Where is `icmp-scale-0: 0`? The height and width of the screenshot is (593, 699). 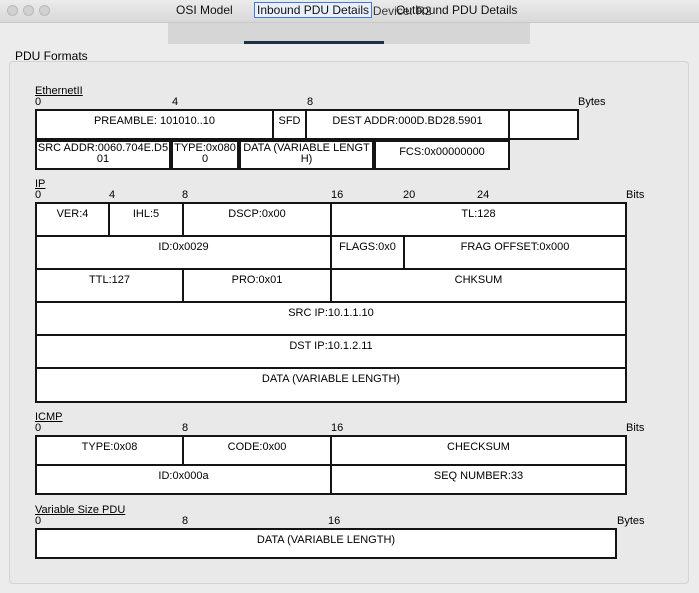 icmp-scale-0: 0 is located at coordinates (38, 428).